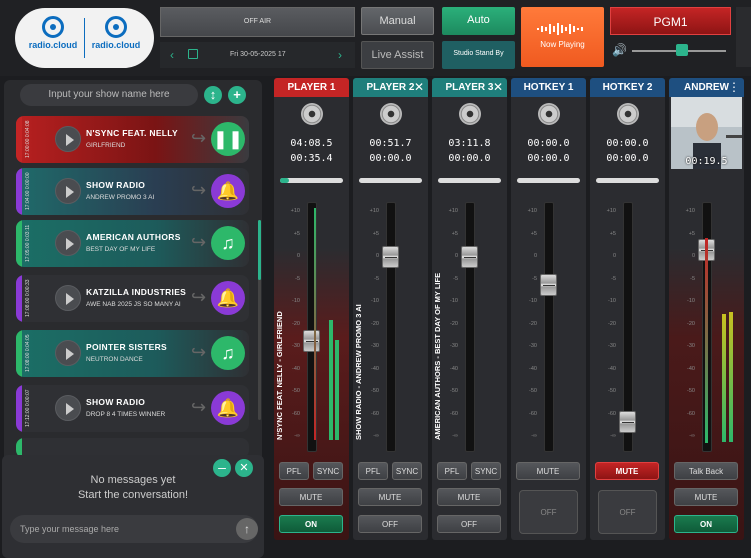 The image size is (751, 558). I want to click on db-tick: -50, so click(612, 391).